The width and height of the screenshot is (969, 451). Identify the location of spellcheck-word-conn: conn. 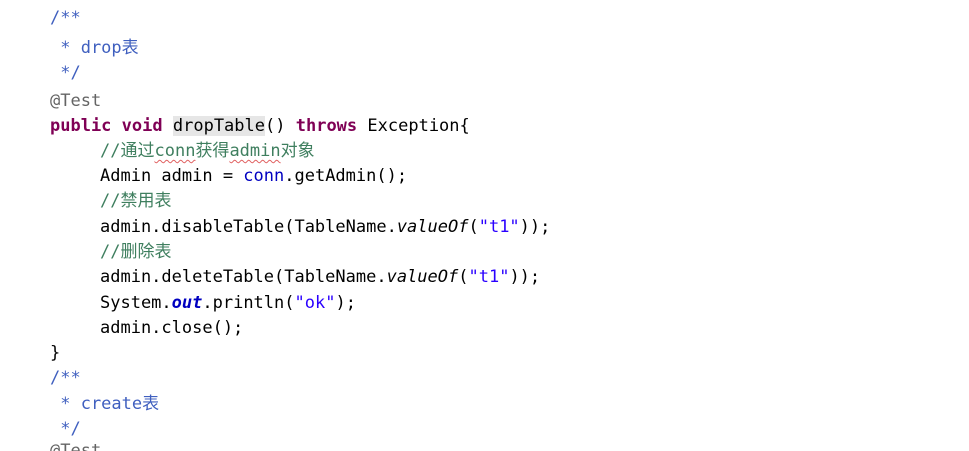
(174, 151).